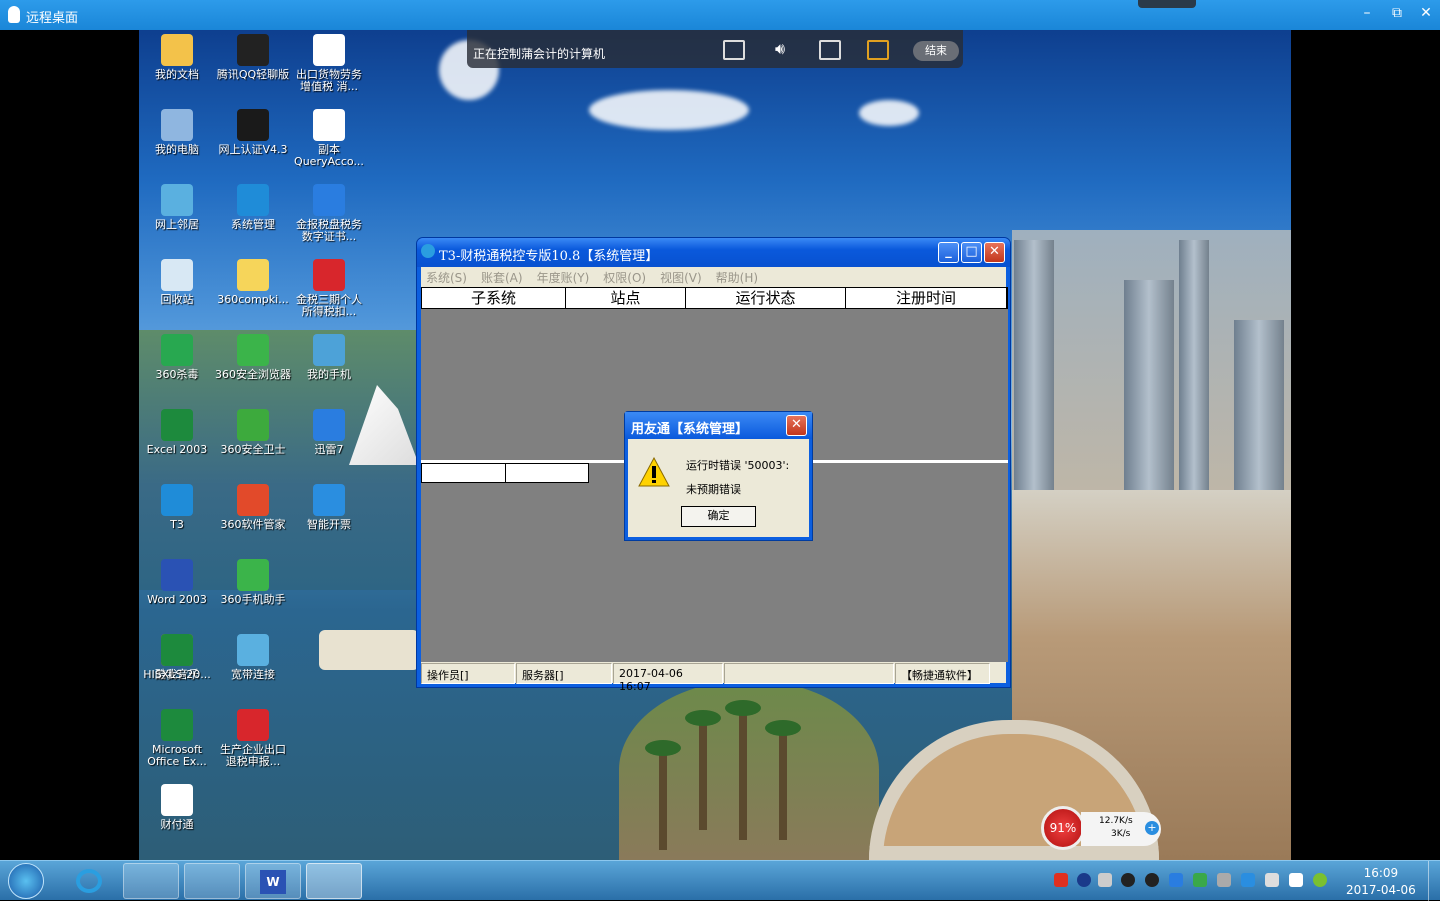  I want to click on 360-tray-icon, so click(1200, 880).